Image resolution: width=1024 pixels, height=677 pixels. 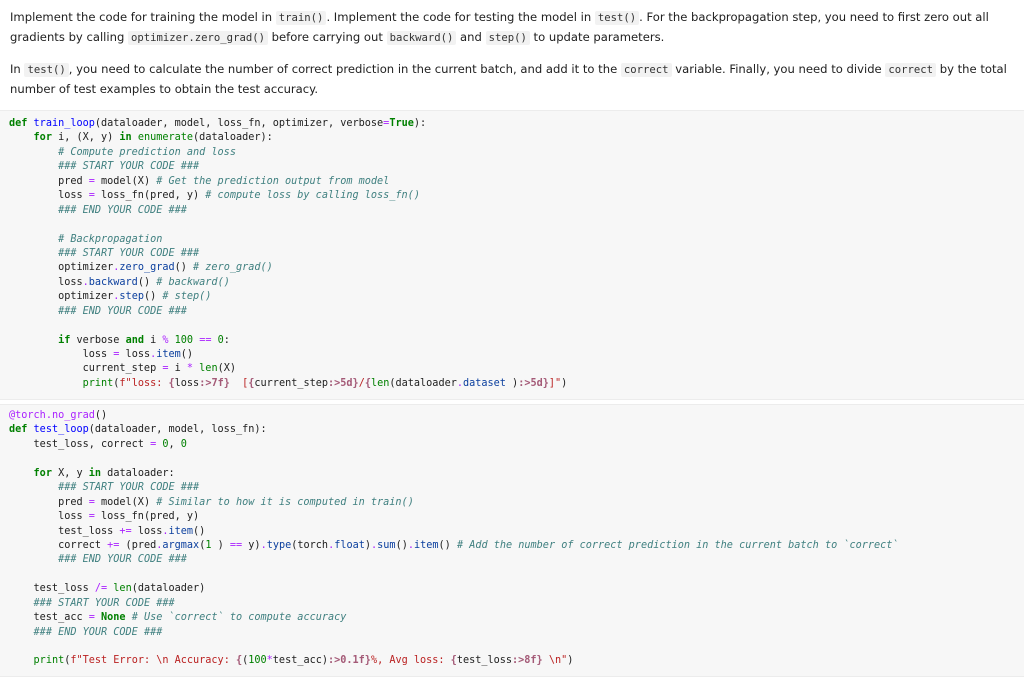 I want to click on code-token: ):, so click(x=420, y=123).